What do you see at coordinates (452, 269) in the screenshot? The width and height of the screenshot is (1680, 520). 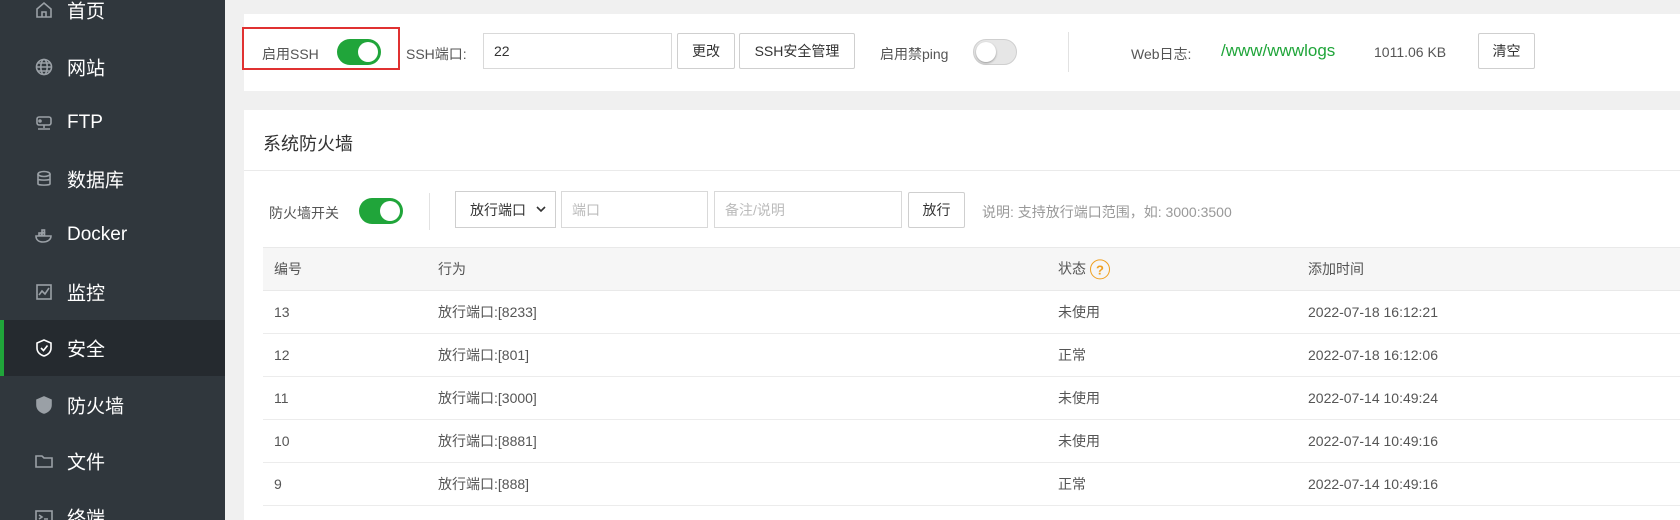 I see `column-header-action: 行为` at bounding box center [452, 269].